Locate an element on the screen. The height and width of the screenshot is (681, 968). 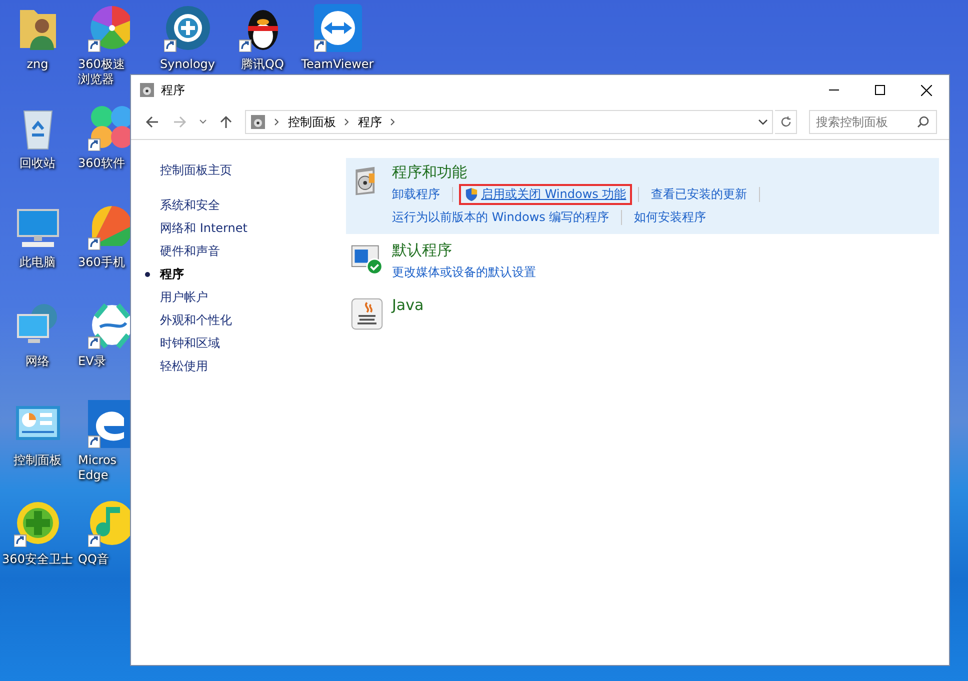
task-link: 更改媒体或设备的默认设置 is located at coordinates (464, 272).